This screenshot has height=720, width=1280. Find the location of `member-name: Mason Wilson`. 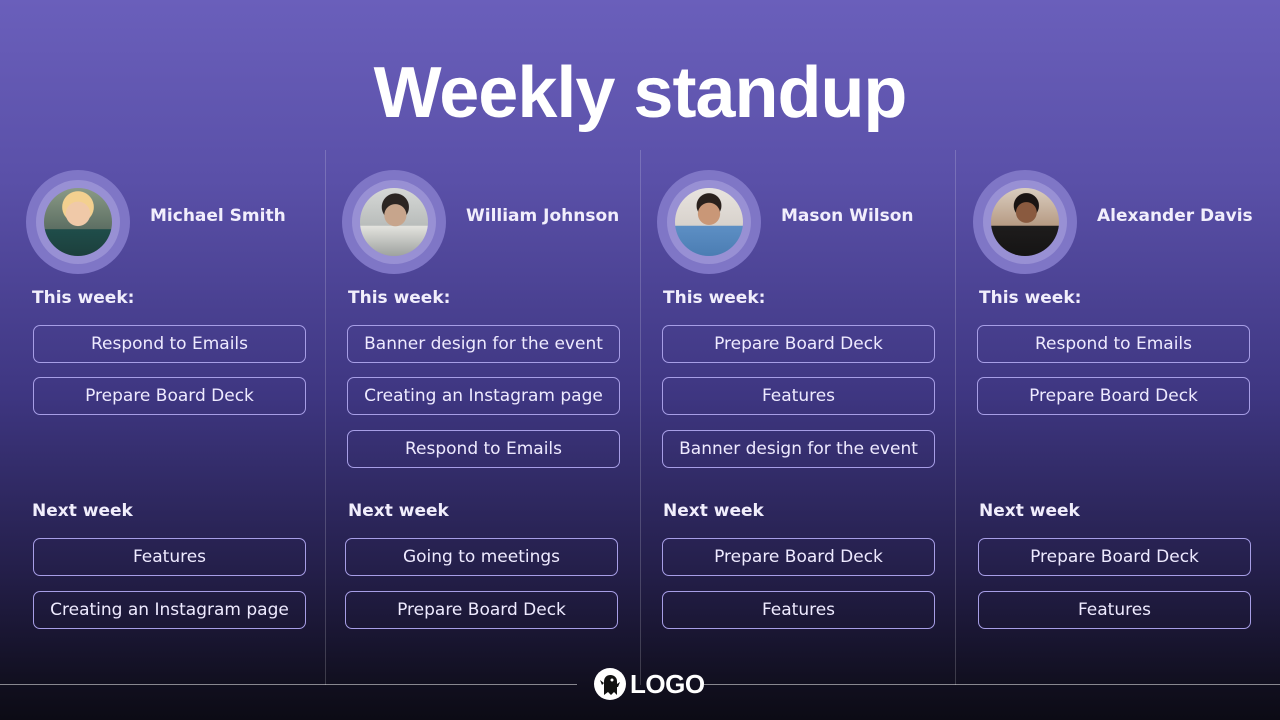

member-name: Mason Wilson is located at coordinates (847, 216).